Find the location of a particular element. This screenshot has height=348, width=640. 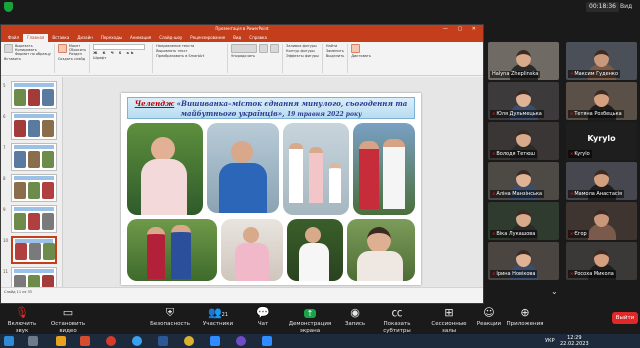

security-button: ⛨ Безопасность is located at coordinates (170, 317).